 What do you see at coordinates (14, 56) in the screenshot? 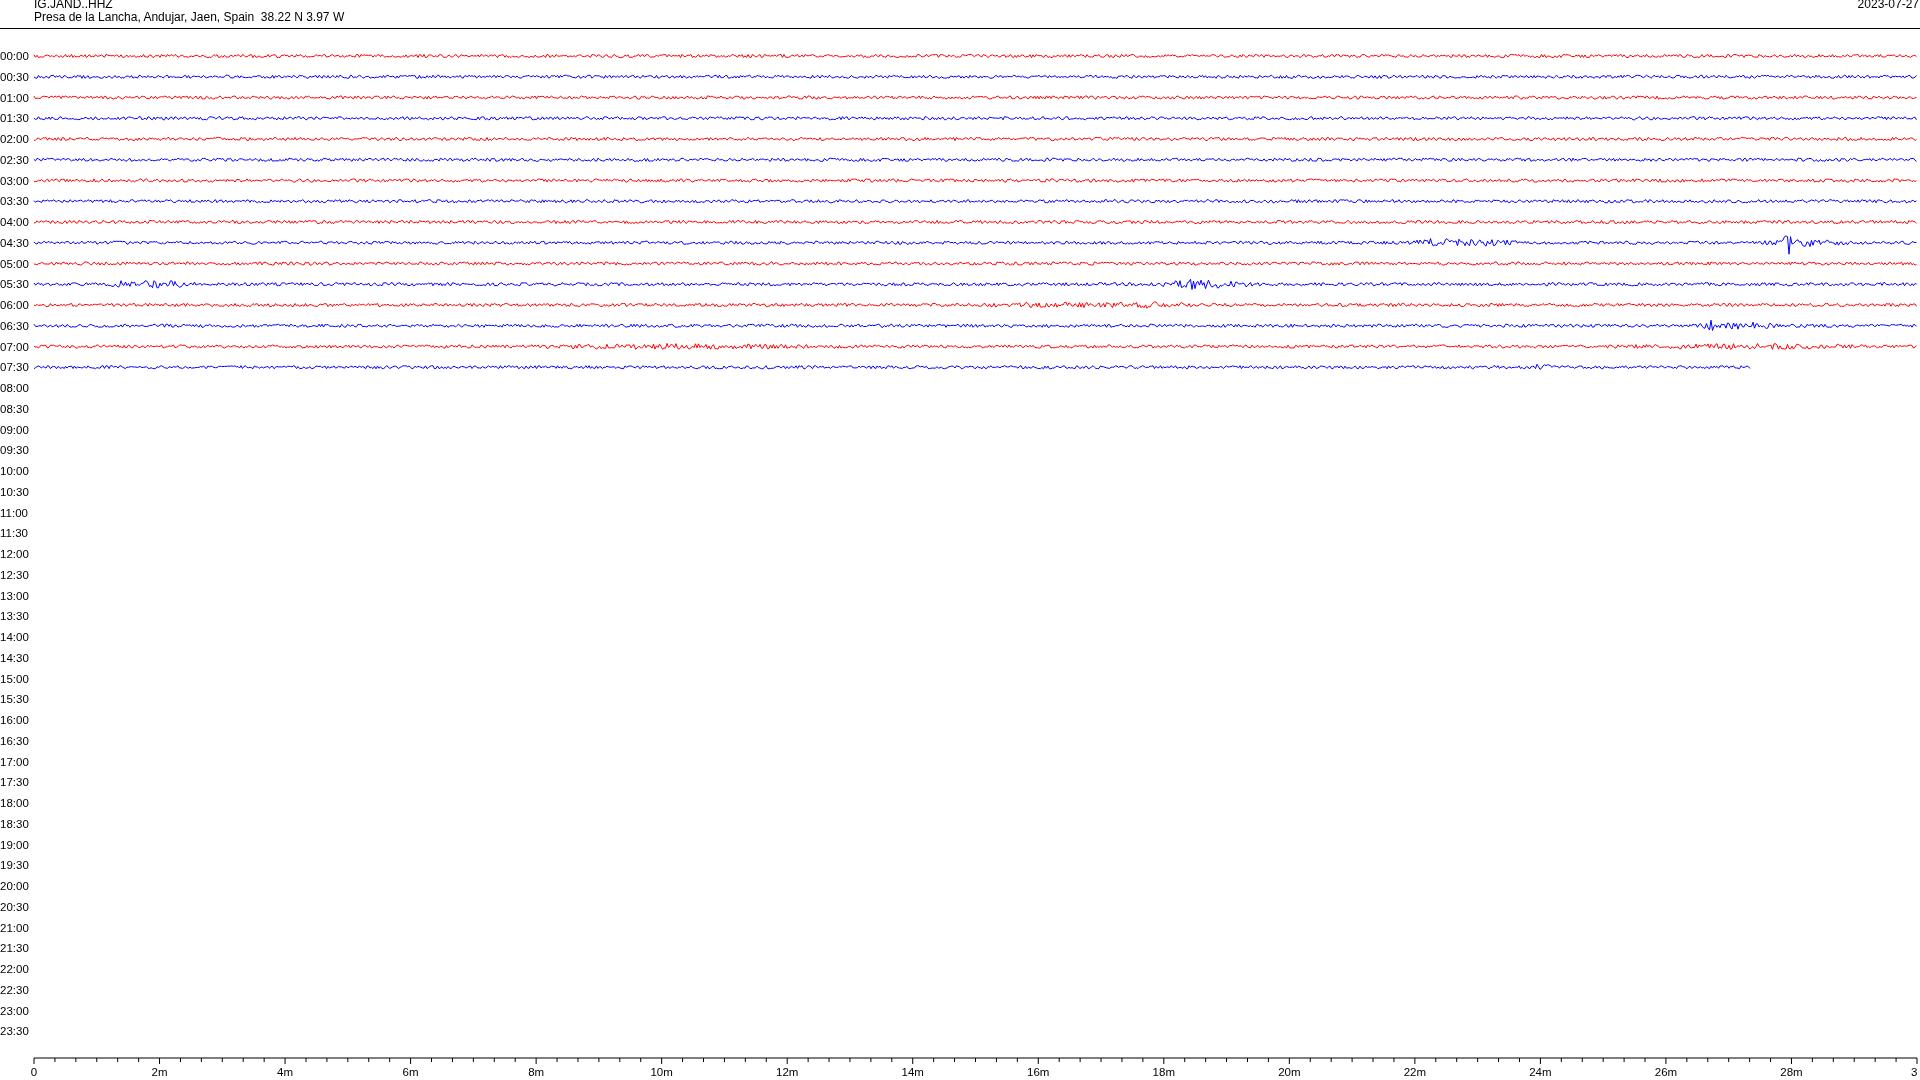
I see `time-label: 00:00` at bounding box center [14, 56].